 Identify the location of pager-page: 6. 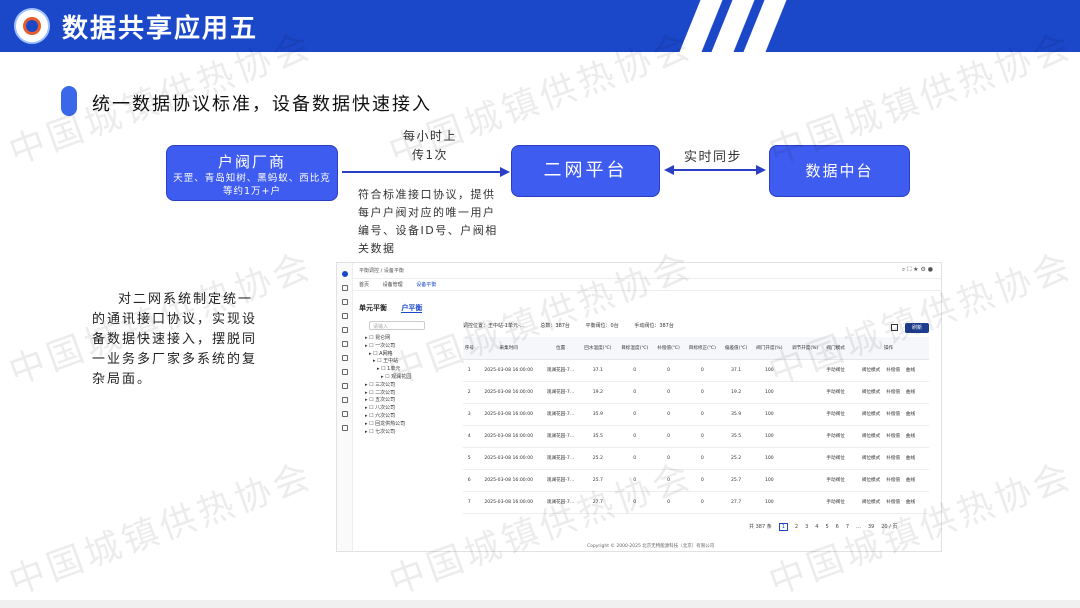
(837, 527).